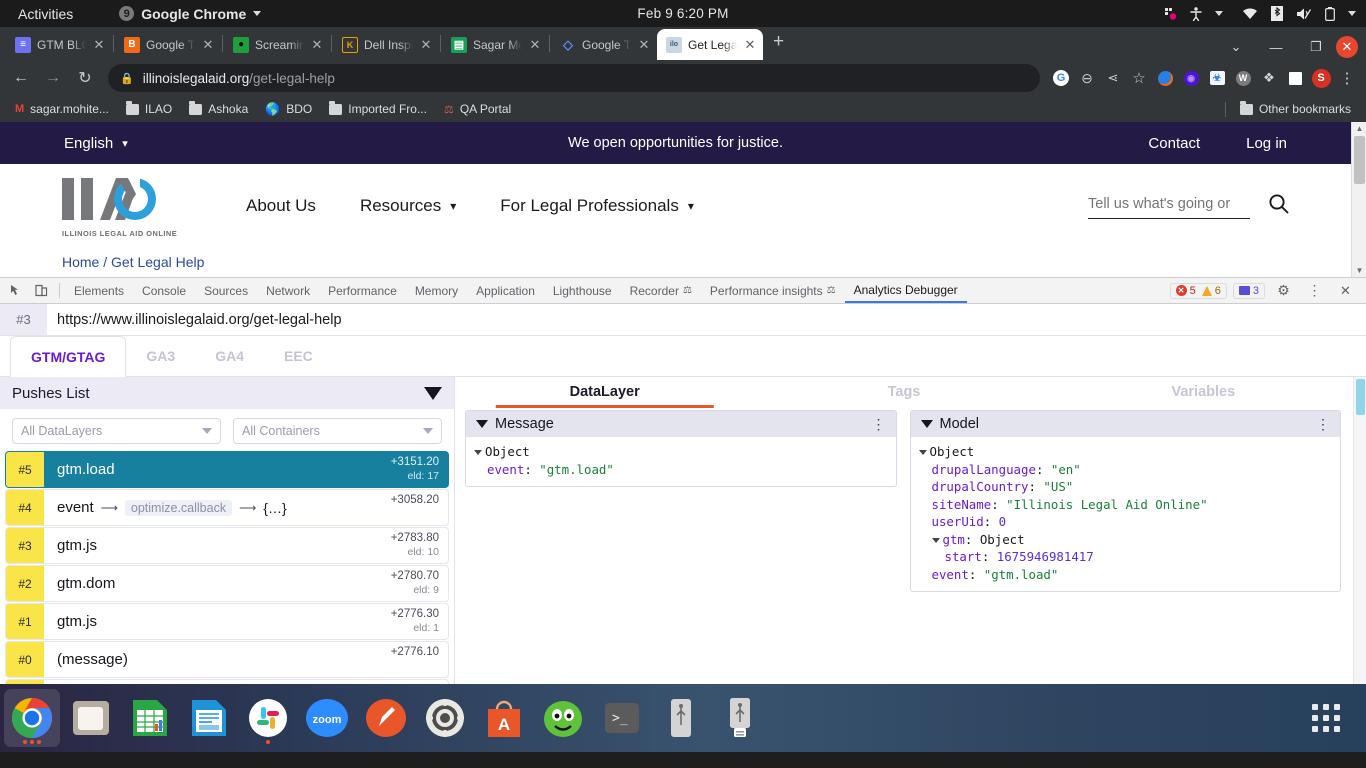 The image size is (1366, 768). Describe the element at coordinates (1125, 424) in the screenshot. I see `model-pane-header: Model ⋮` at that location.